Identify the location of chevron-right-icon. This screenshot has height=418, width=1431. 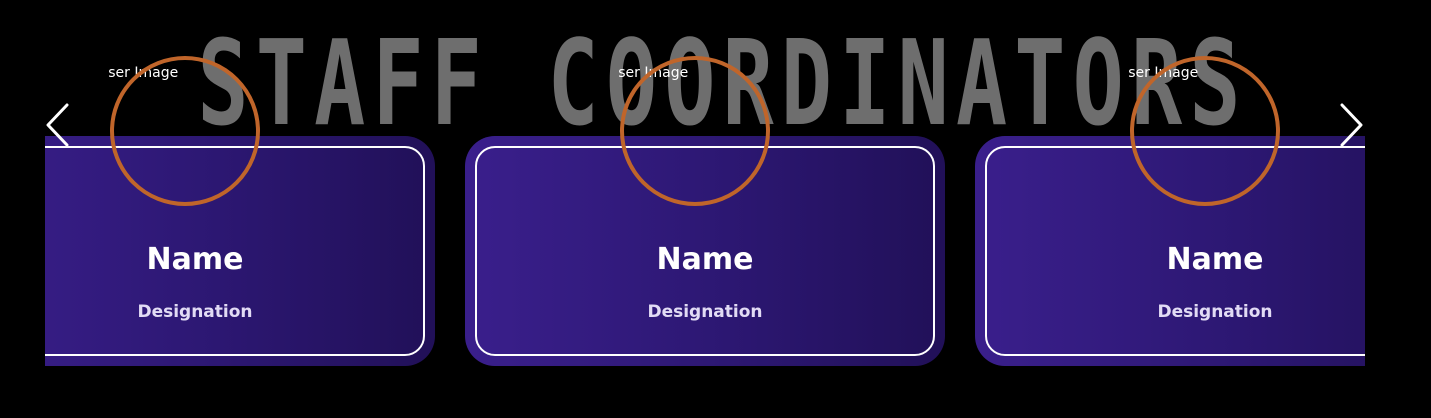
(1351, 125).